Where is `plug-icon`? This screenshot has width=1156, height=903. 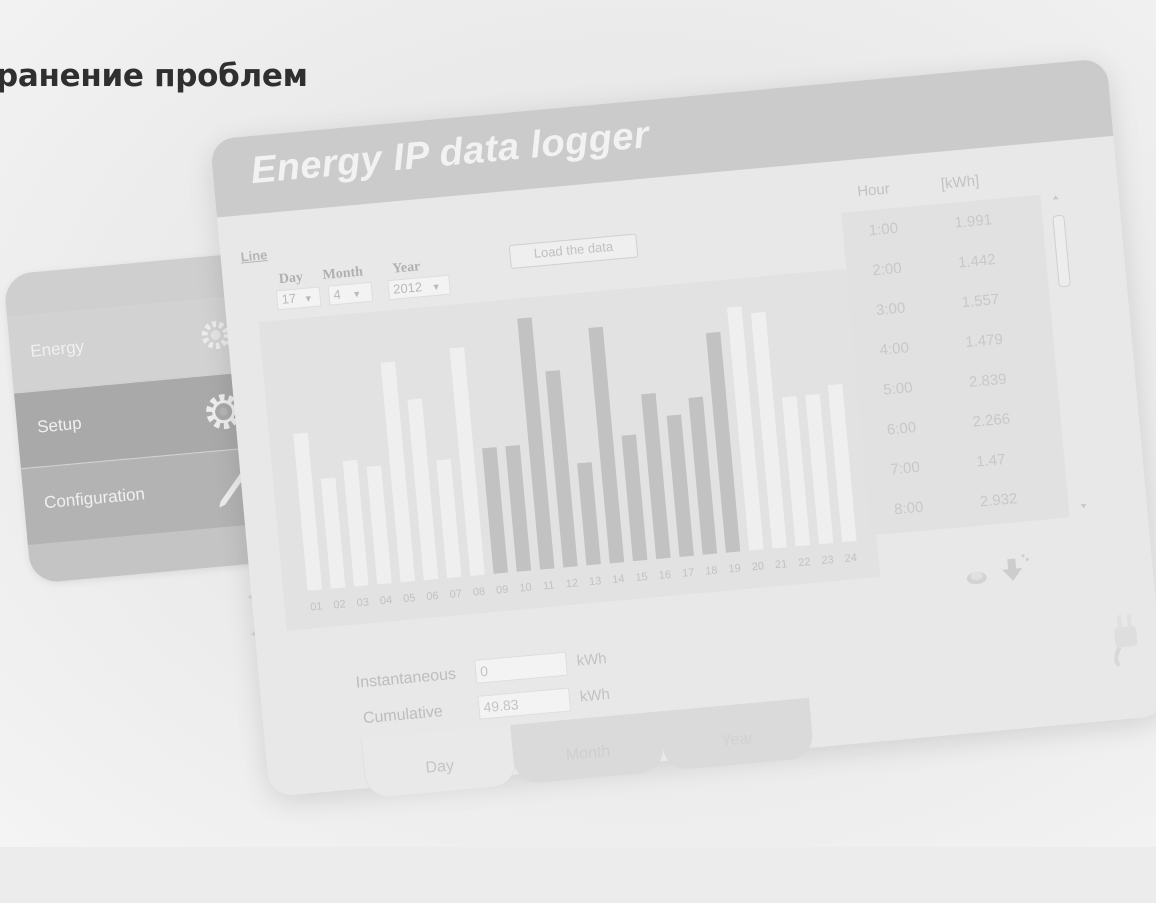
plug-icon is located at coordinates (1125, 637).